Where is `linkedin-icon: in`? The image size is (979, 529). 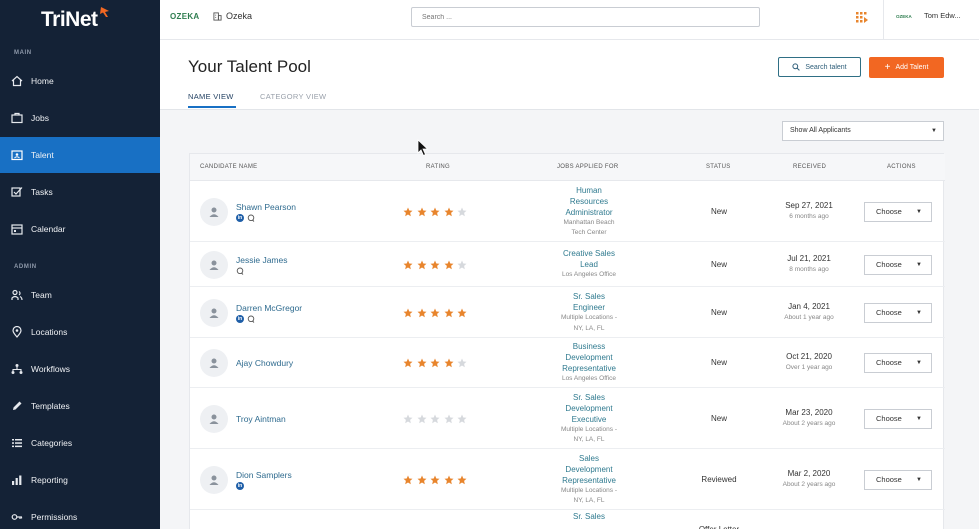 linkedin-icon: in is located at coordinates (240, 217).